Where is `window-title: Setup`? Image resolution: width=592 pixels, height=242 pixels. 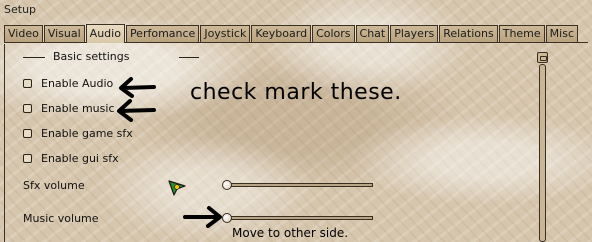
window-title: Setup is located at coordinates (20, 9).